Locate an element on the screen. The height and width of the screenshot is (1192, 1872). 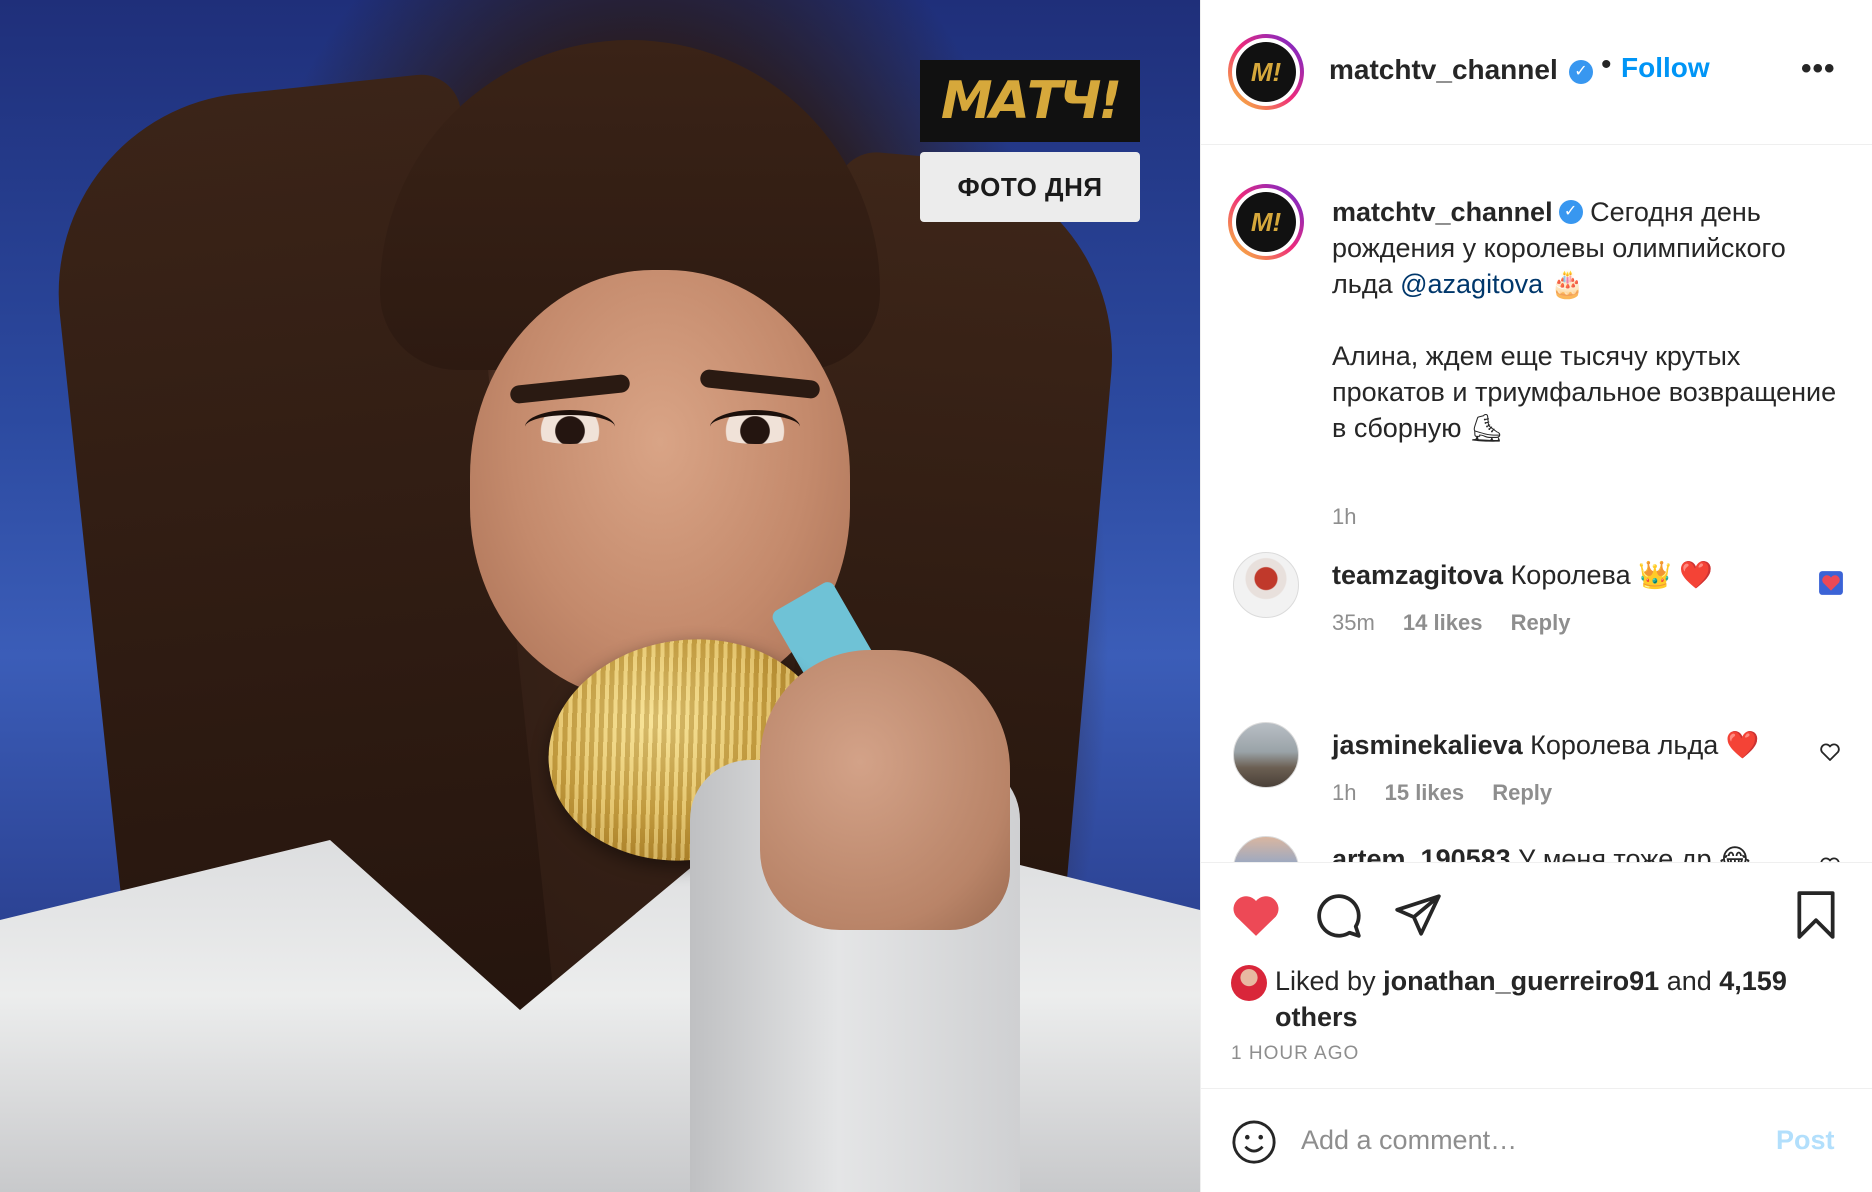
follow-button: Follow is located at coordinates (1665, 68).